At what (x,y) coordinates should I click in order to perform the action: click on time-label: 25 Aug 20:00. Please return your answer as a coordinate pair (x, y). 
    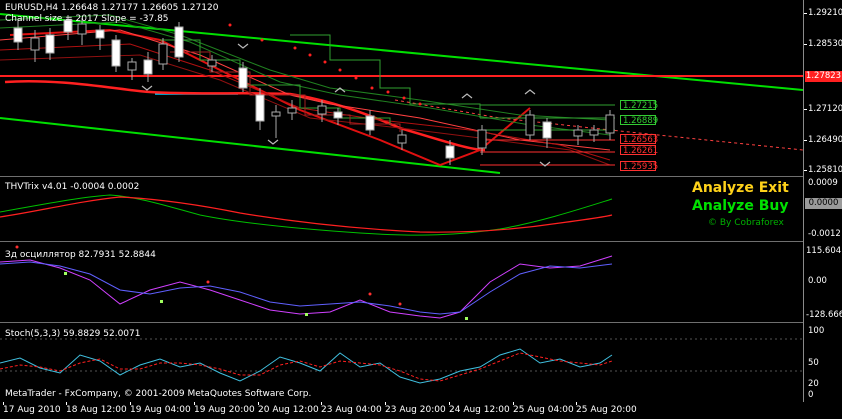
    Looking at the image, I should click on (606, 410).